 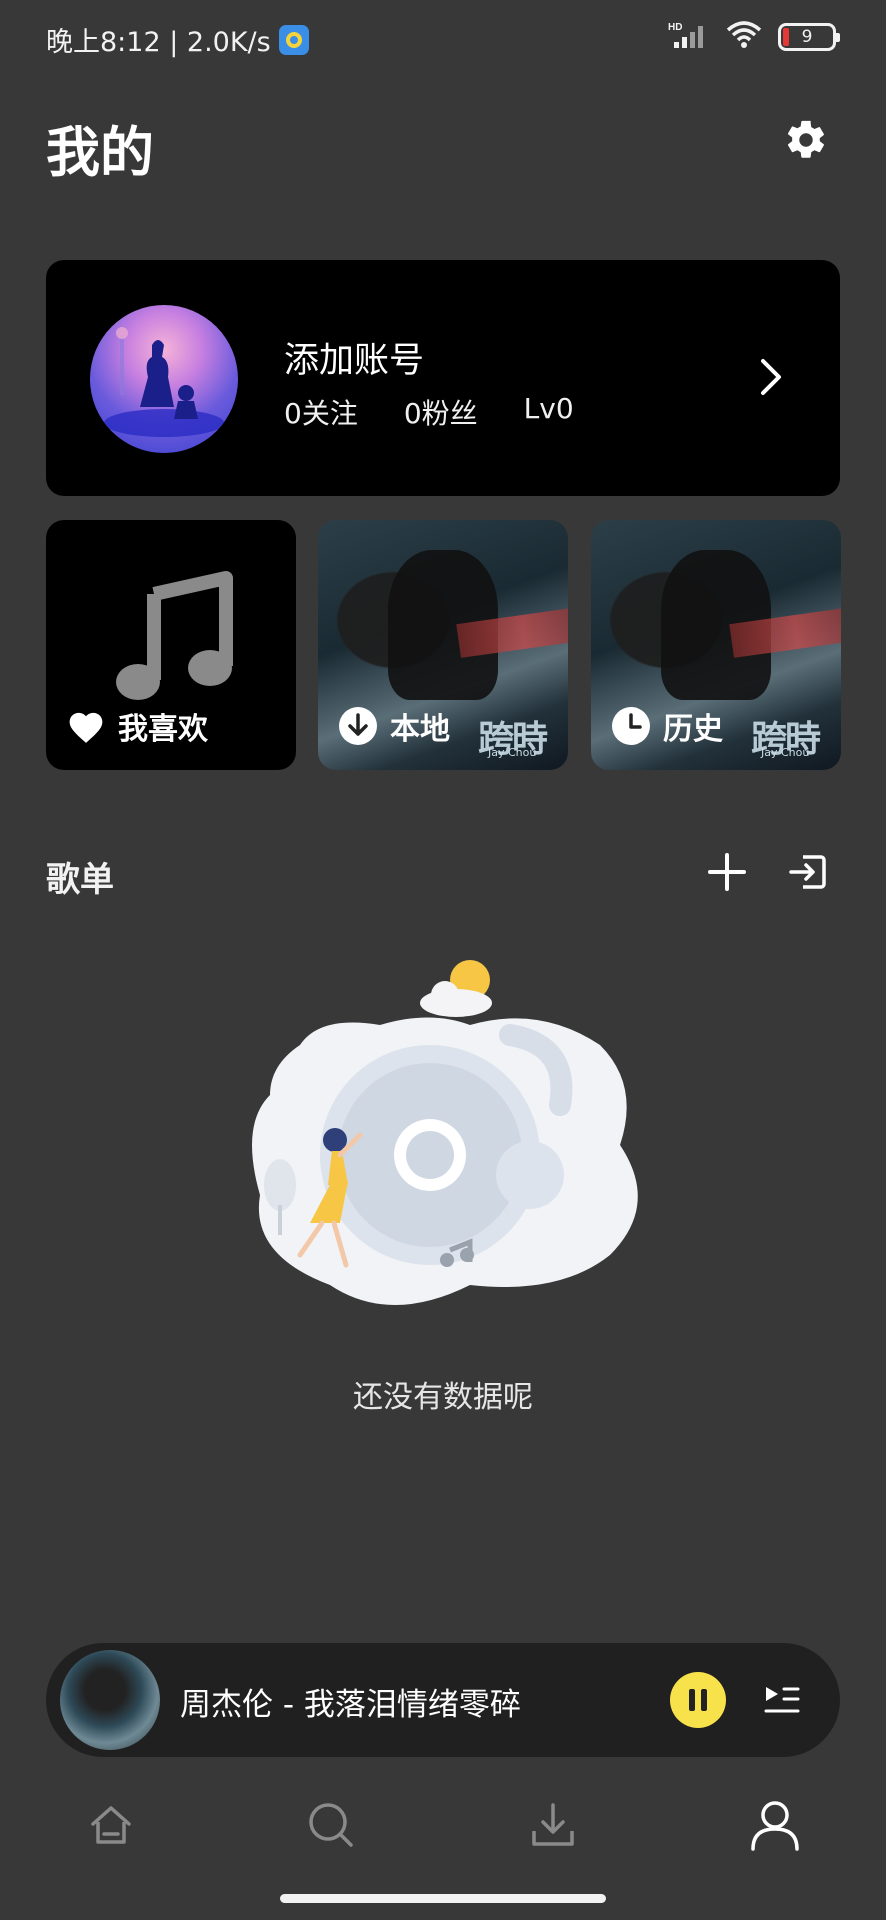 I want to click on pause-icon, so click(x=698, y=1700).